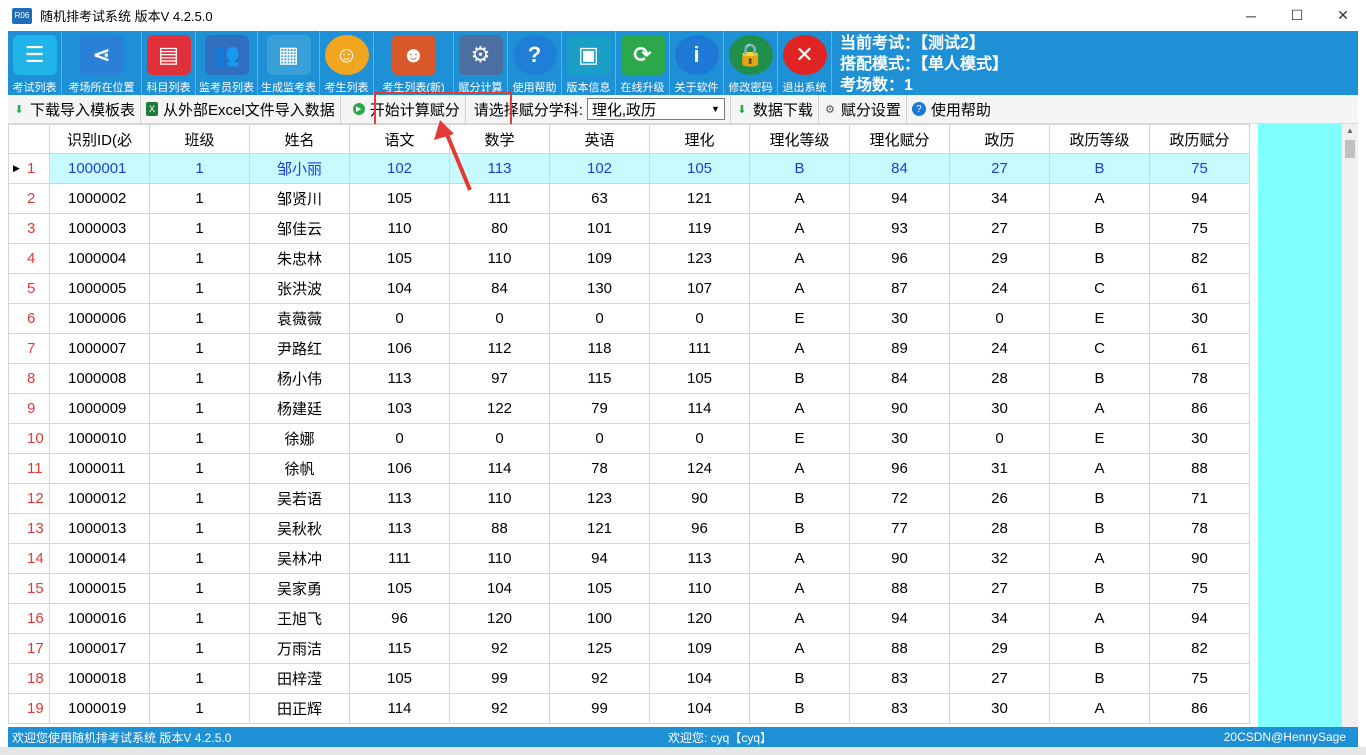 The width and height of the screenshot is (1366, 755). What do you see at coordinates (299, 468) in the screenshot?
I see `table-cell: 徐帆` at bounding box center [299, 468].